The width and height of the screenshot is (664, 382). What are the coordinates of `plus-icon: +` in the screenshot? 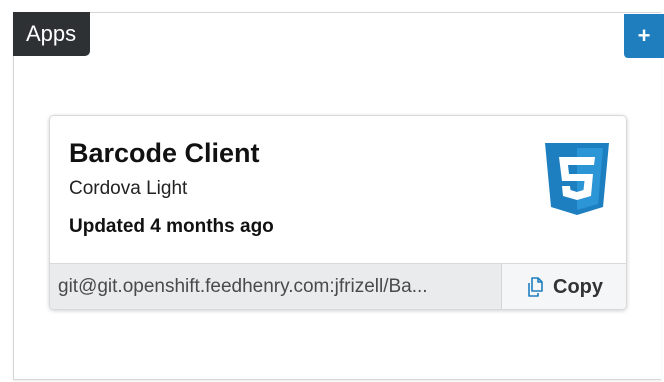 It's located at (644, 35).